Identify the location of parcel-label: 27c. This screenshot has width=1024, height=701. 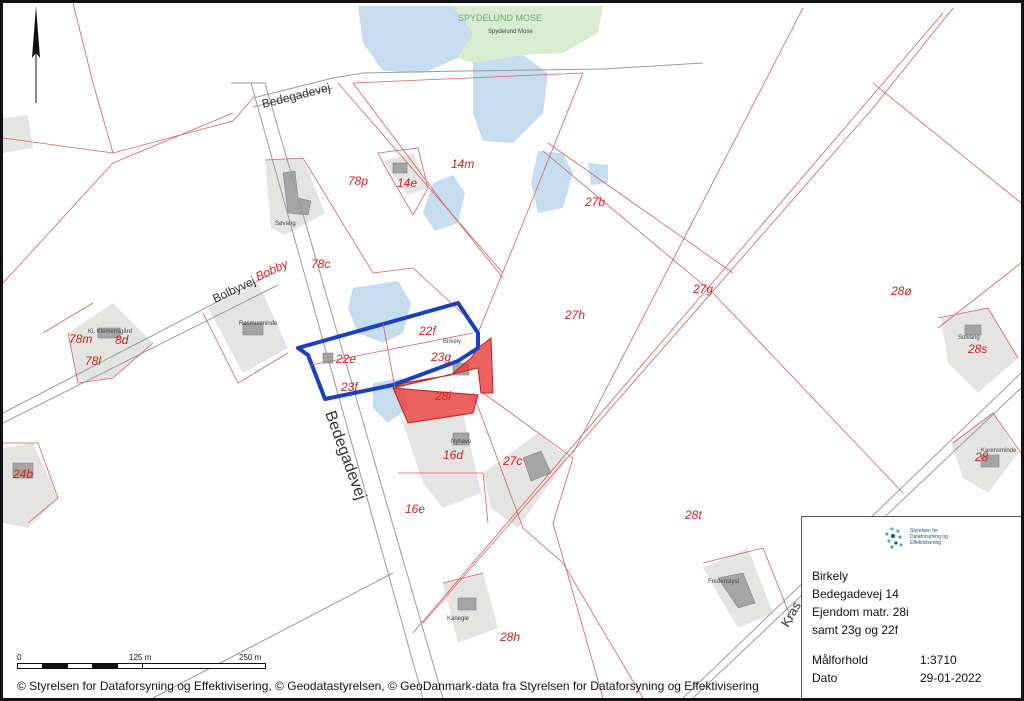
(512, 461).